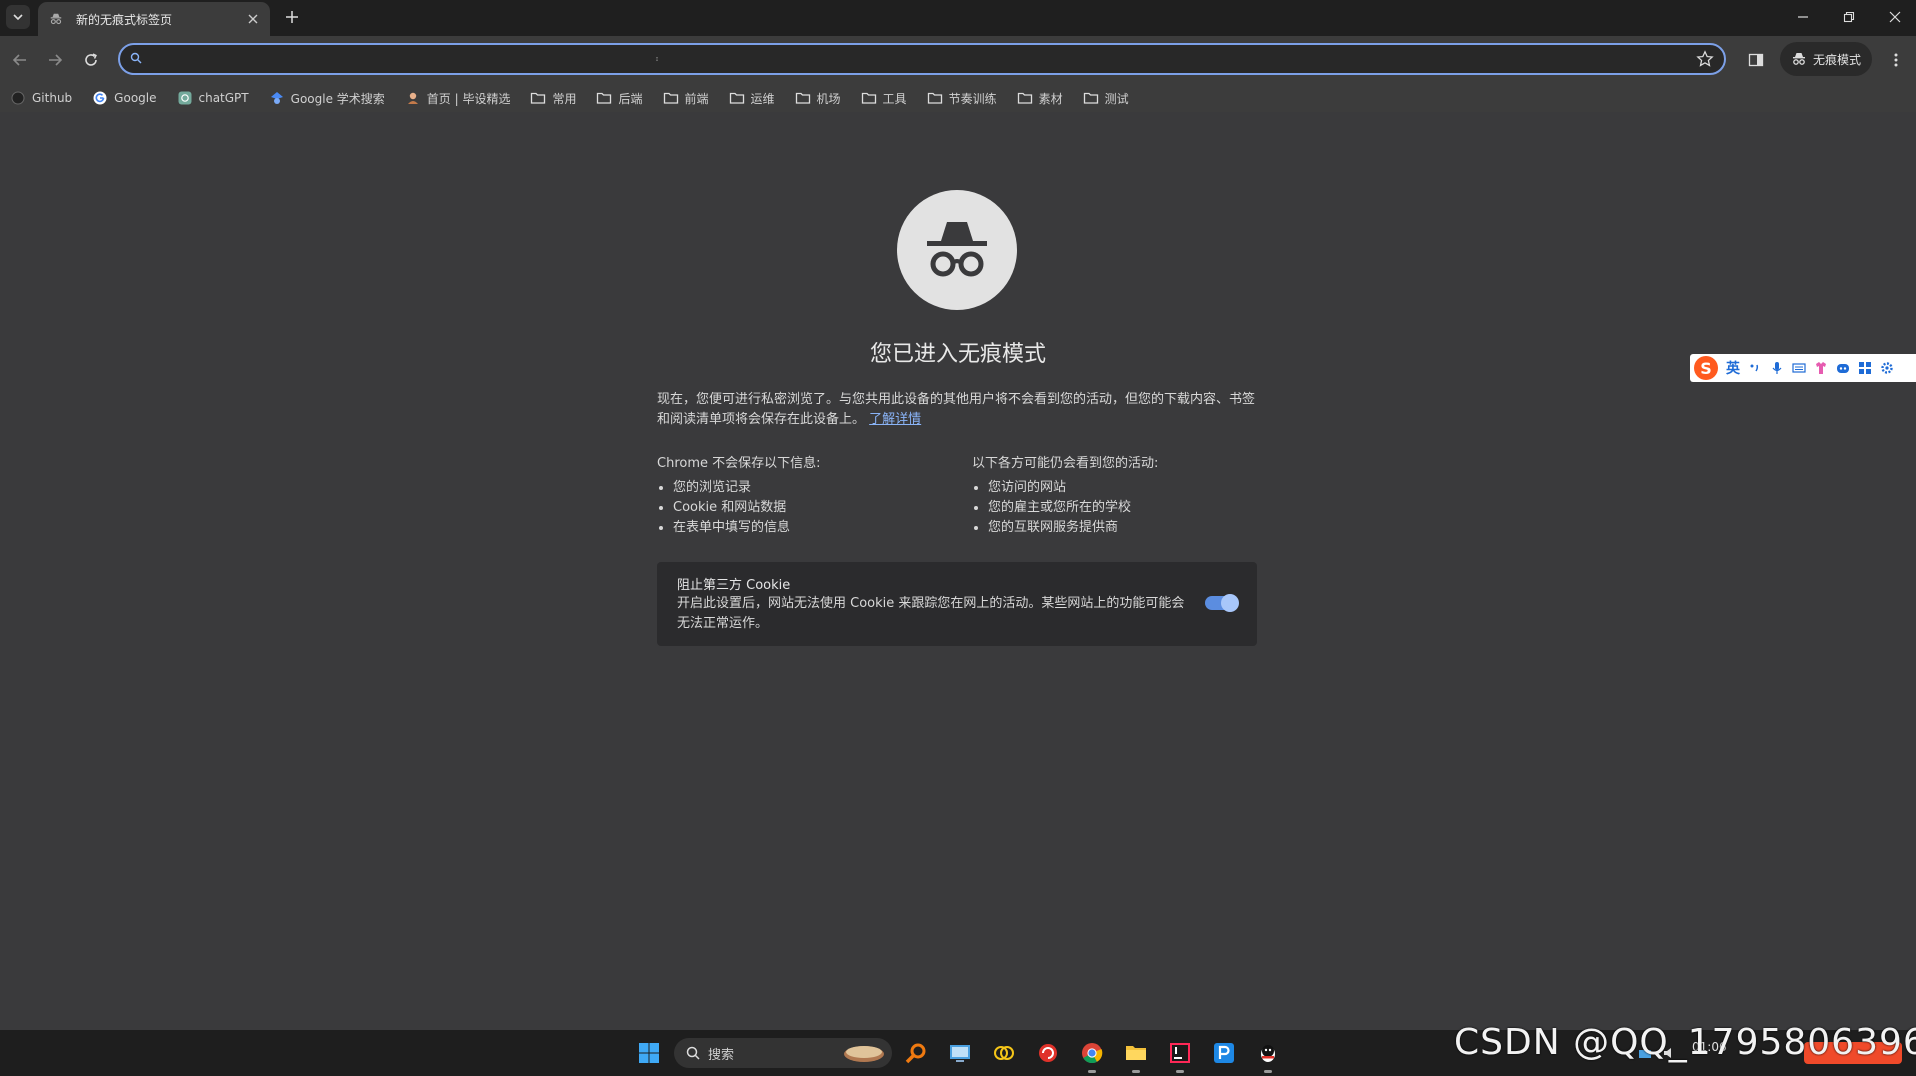 This screenshot has width=1916, height=1076. I want to click on bookmark-folder: 前端, so click(686, 98).